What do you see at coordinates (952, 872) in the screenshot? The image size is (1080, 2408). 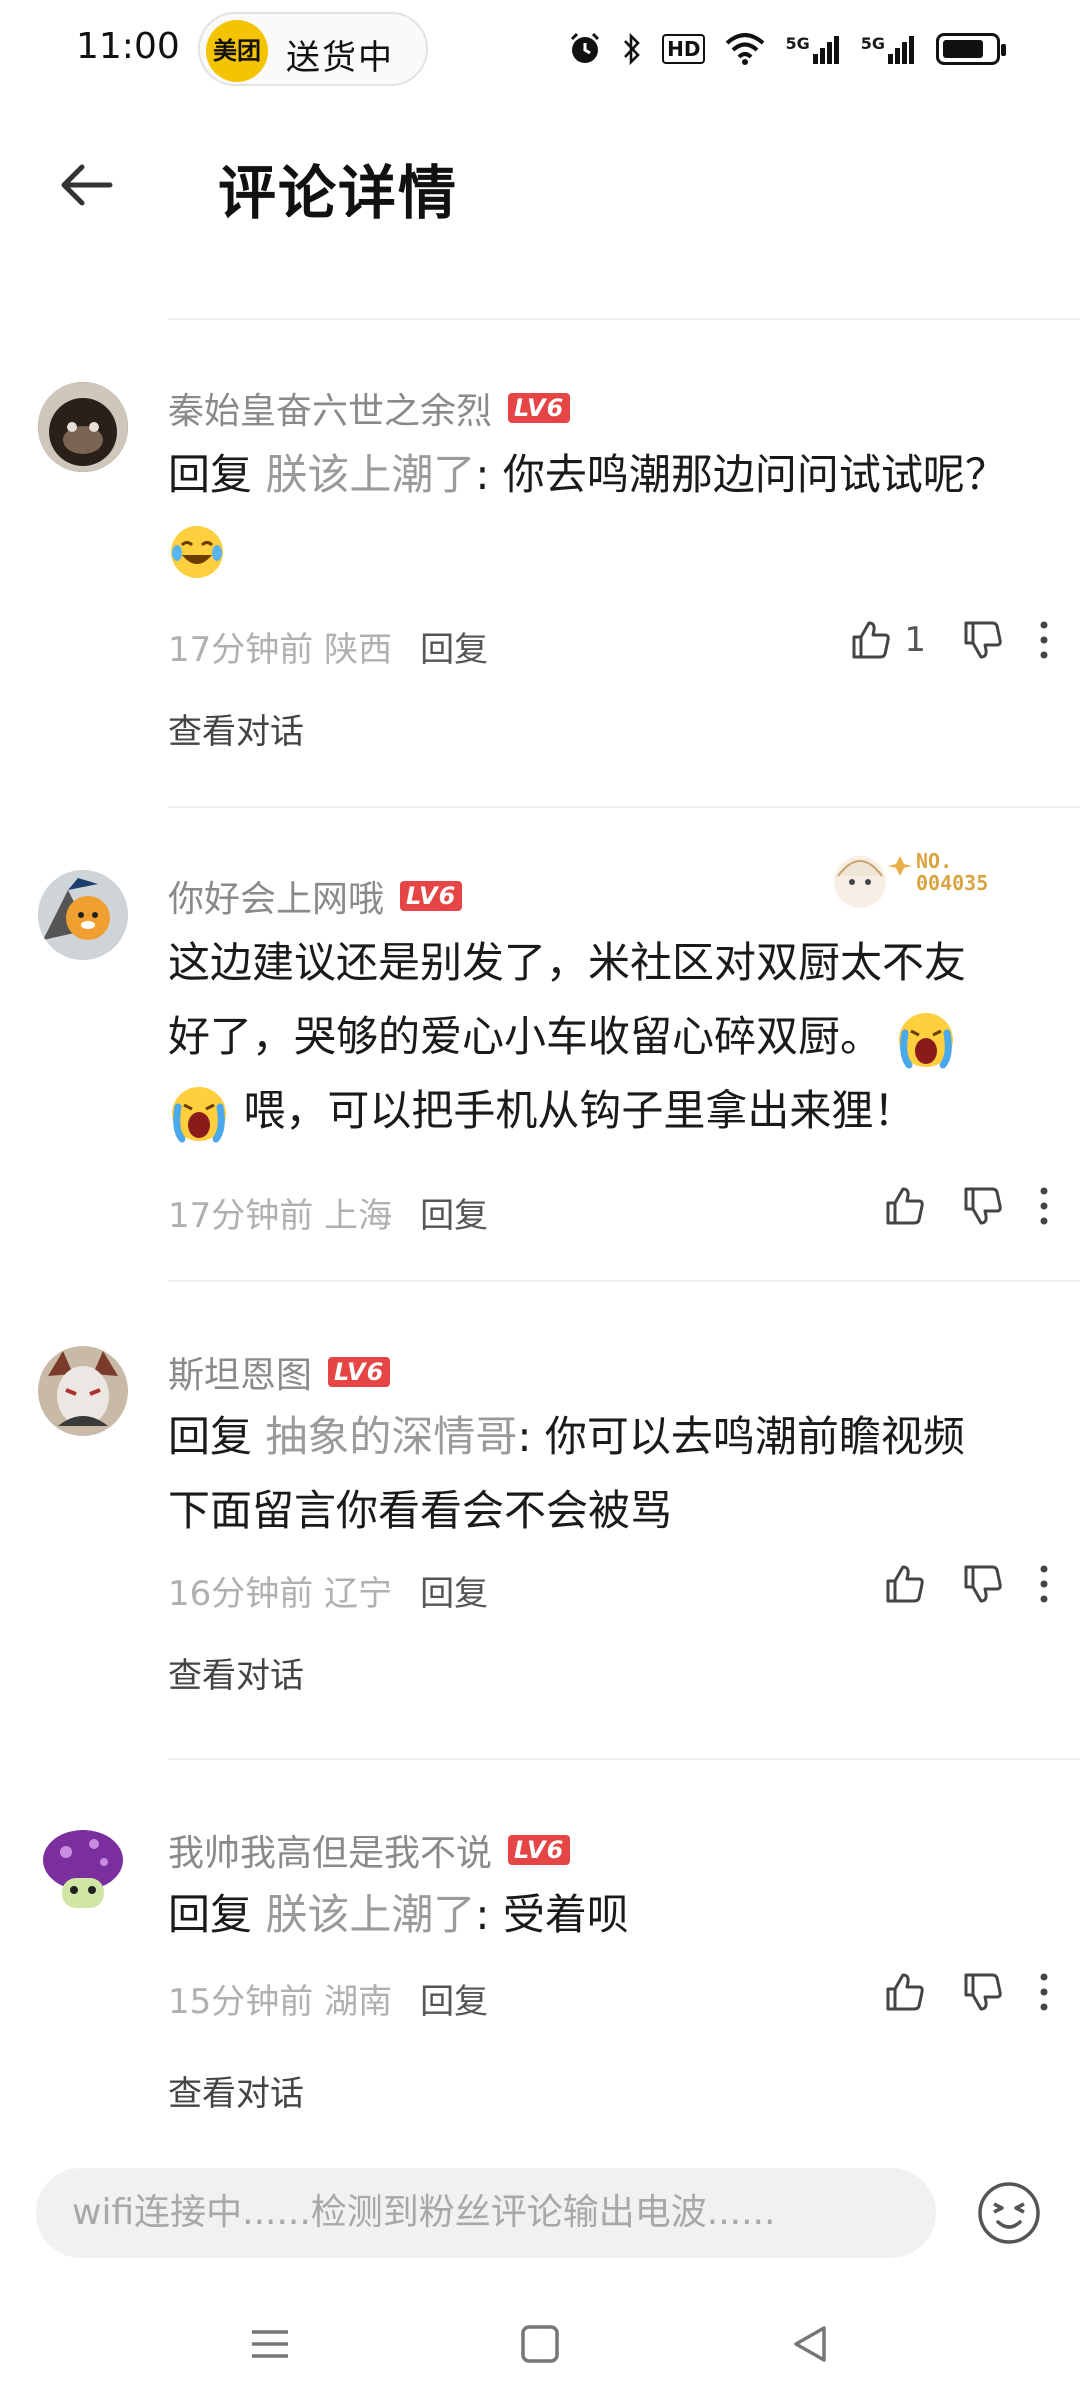 I see `fan-badge-number: NO. 004035` at bounding box center [952, 872].